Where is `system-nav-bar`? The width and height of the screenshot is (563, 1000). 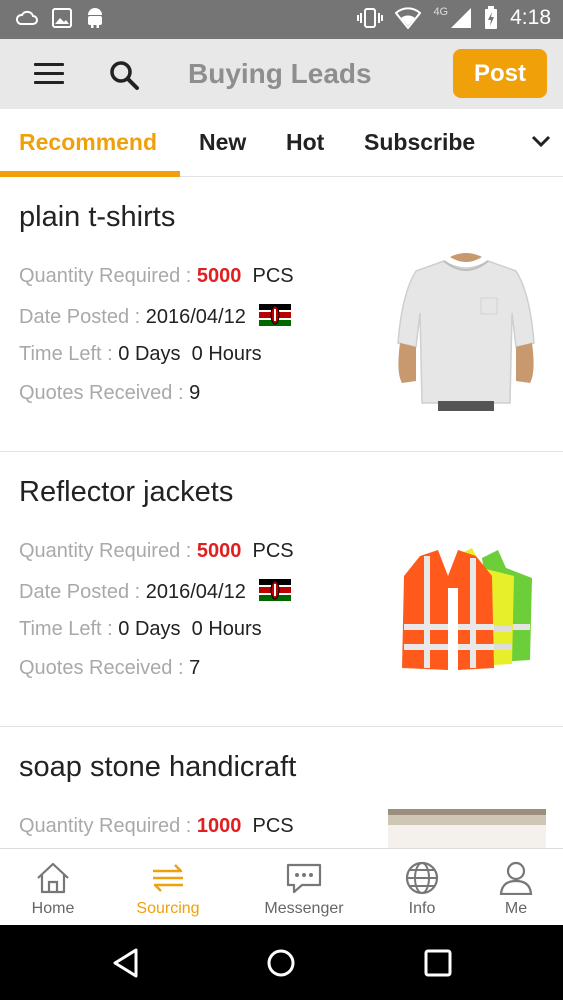 system-nav-bar is located at coordinates (281, 962).